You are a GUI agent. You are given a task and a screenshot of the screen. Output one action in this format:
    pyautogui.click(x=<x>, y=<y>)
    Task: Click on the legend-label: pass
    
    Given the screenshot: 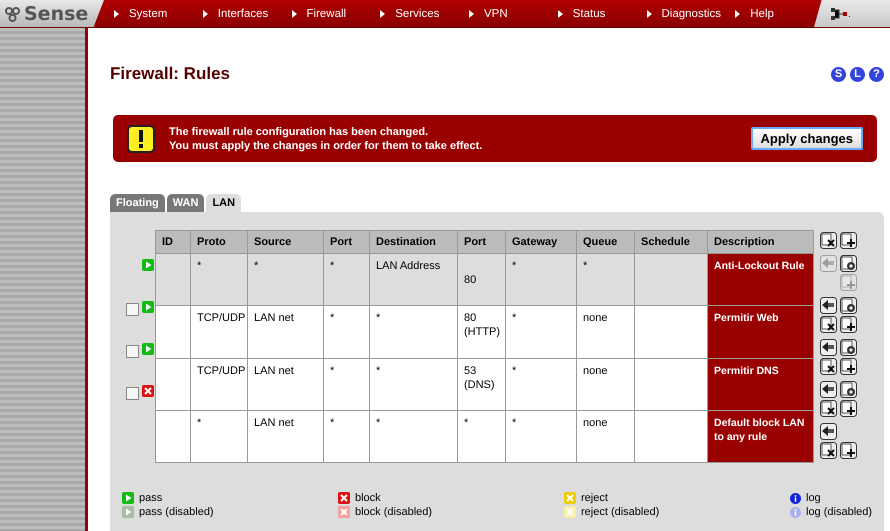 What is the action you would take?
    pyautogui.click(x=150, y=498)
    